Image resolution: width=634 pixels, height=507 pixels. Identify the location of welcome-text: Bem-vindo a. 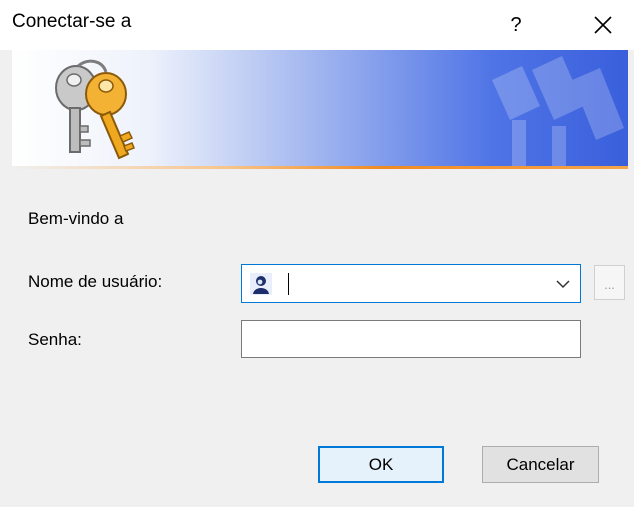
(76, 218).